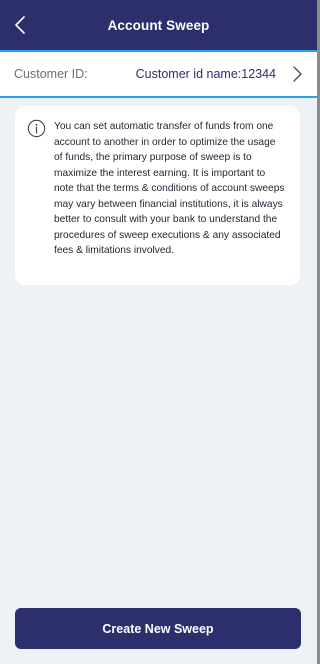 The height and width of the screenshot is (664, 320). What do you see at coordinates (36, 128) in the screenshot?
I see `info-circle-icon` at bounding box center [36, 128].